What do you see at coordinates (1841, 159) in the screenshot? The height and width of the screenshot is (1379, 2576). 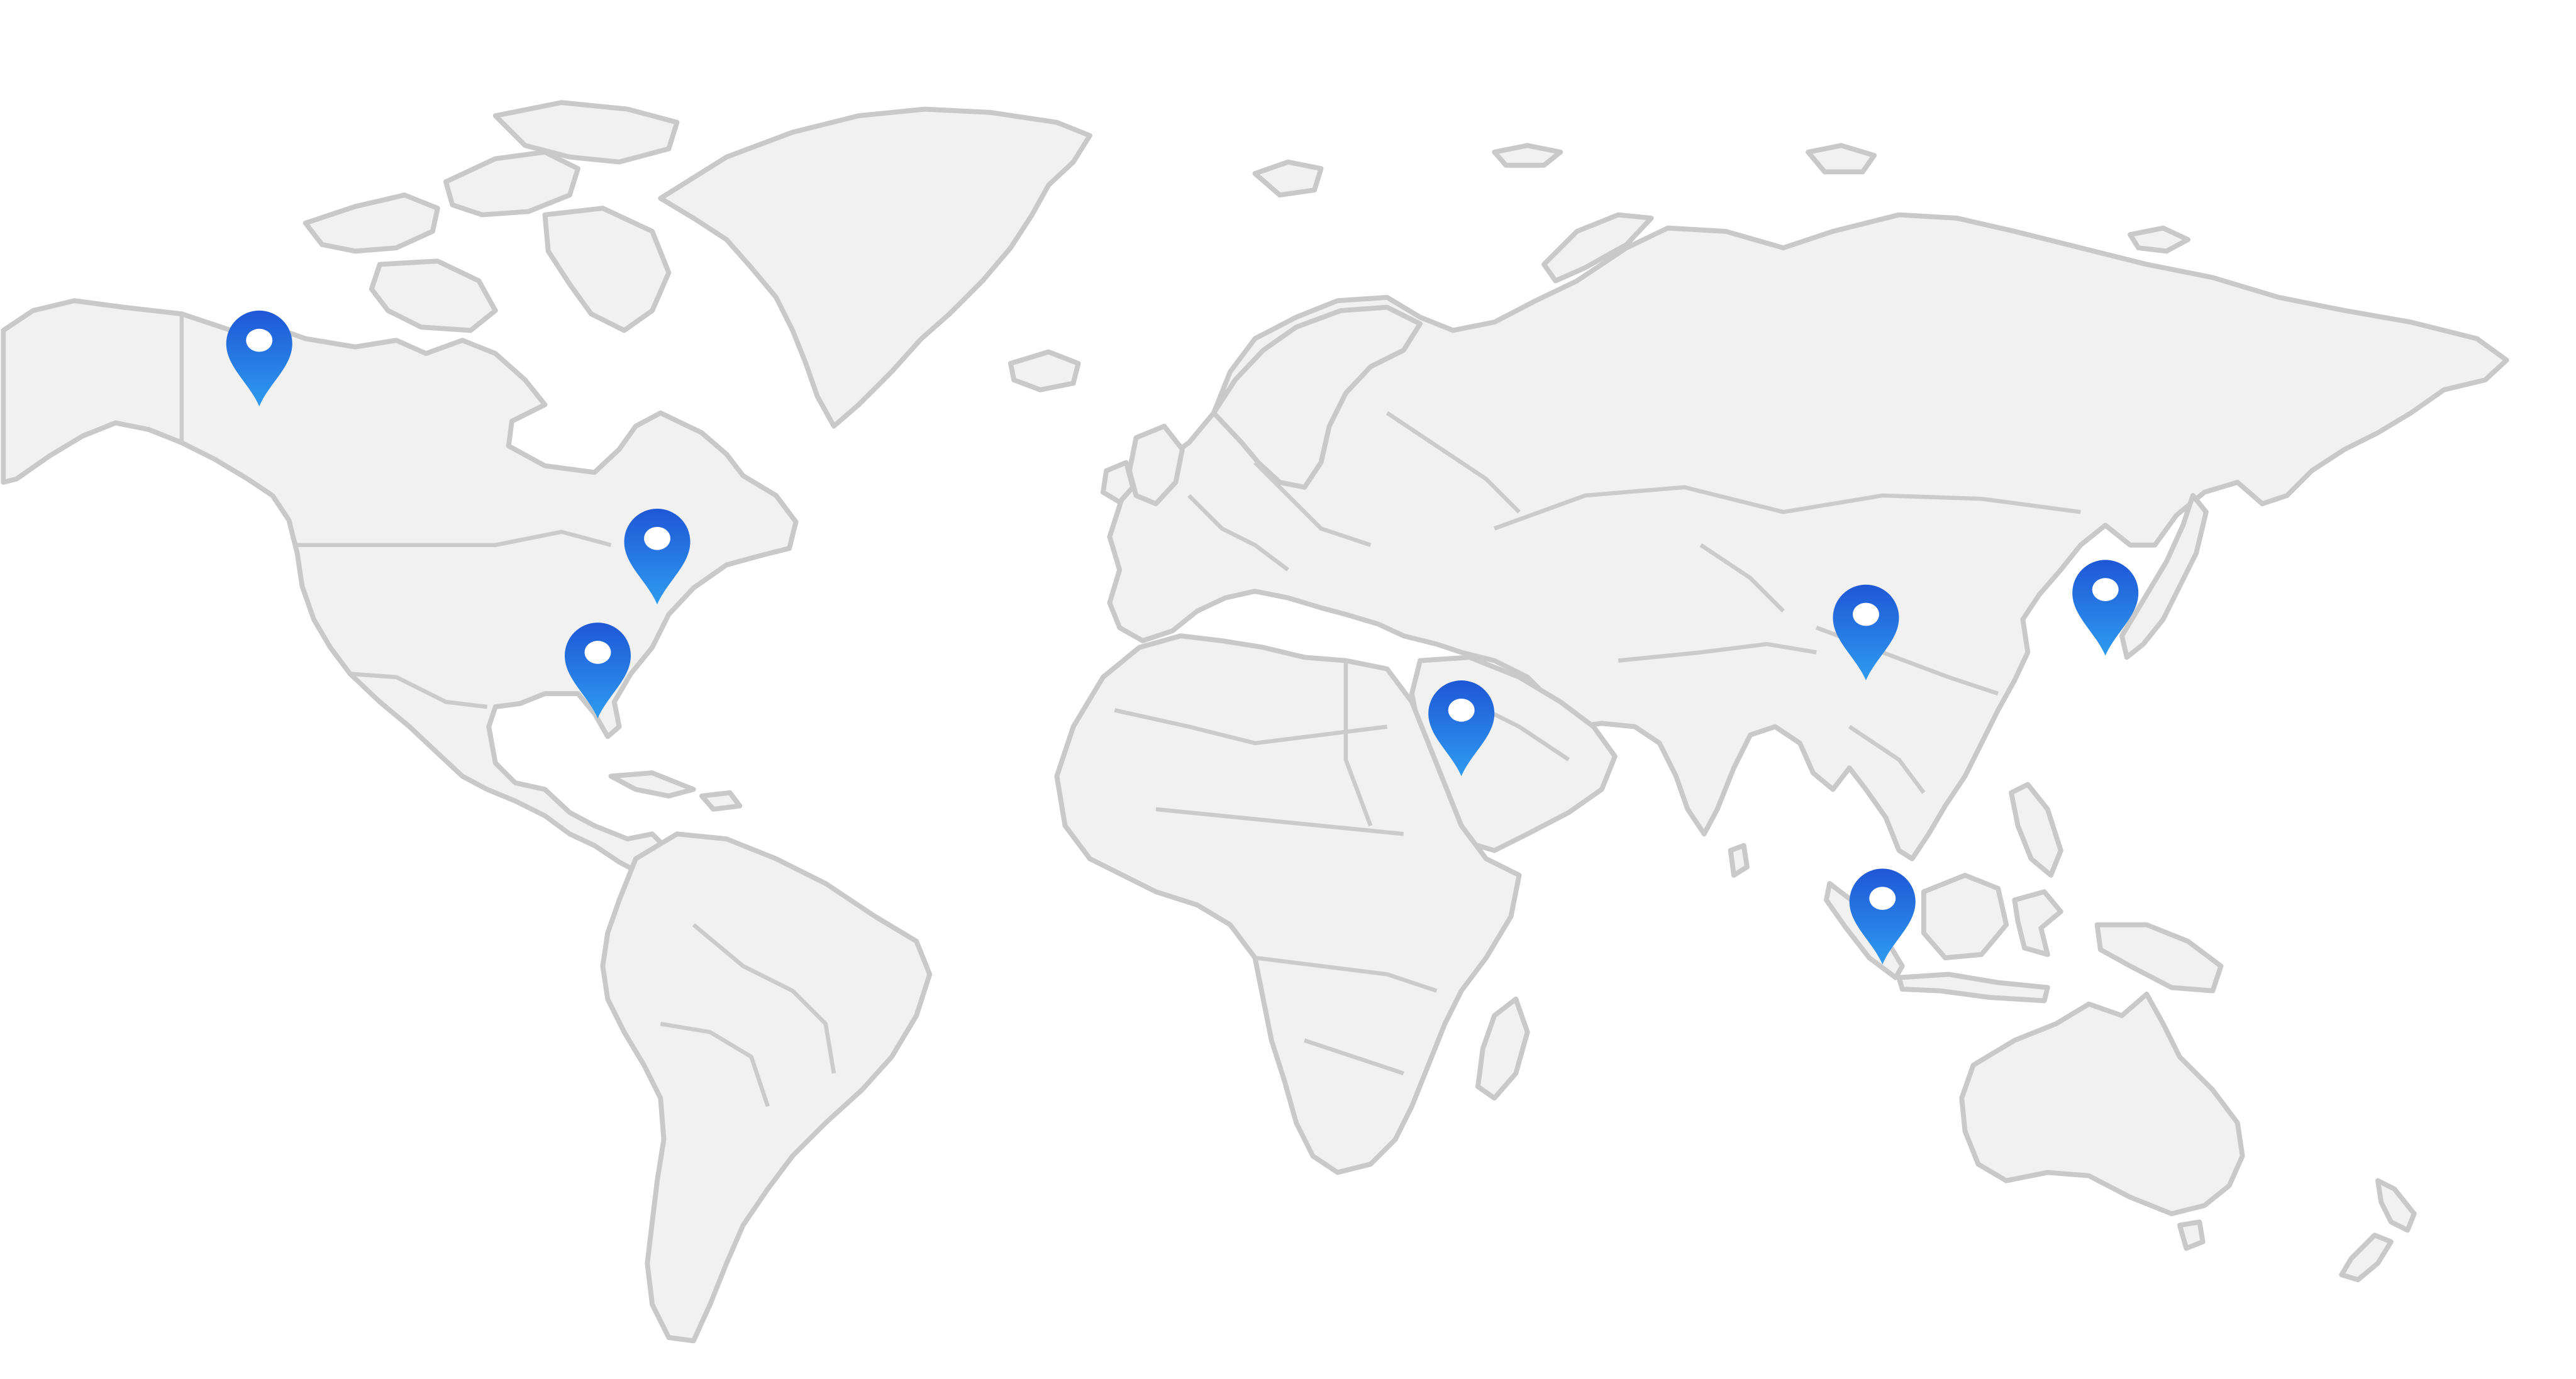 I see `severnaya-zemlya-landmass` at bounding box center [1841, 159].